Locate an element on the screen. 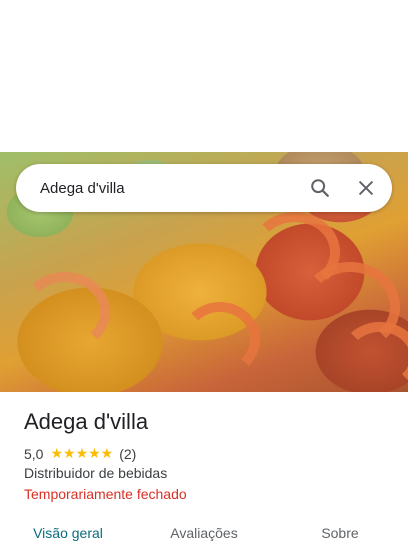 This screenshot has width=408, height=544. status-closed: Temporariamente fechado is located at coordinates (105, 494).